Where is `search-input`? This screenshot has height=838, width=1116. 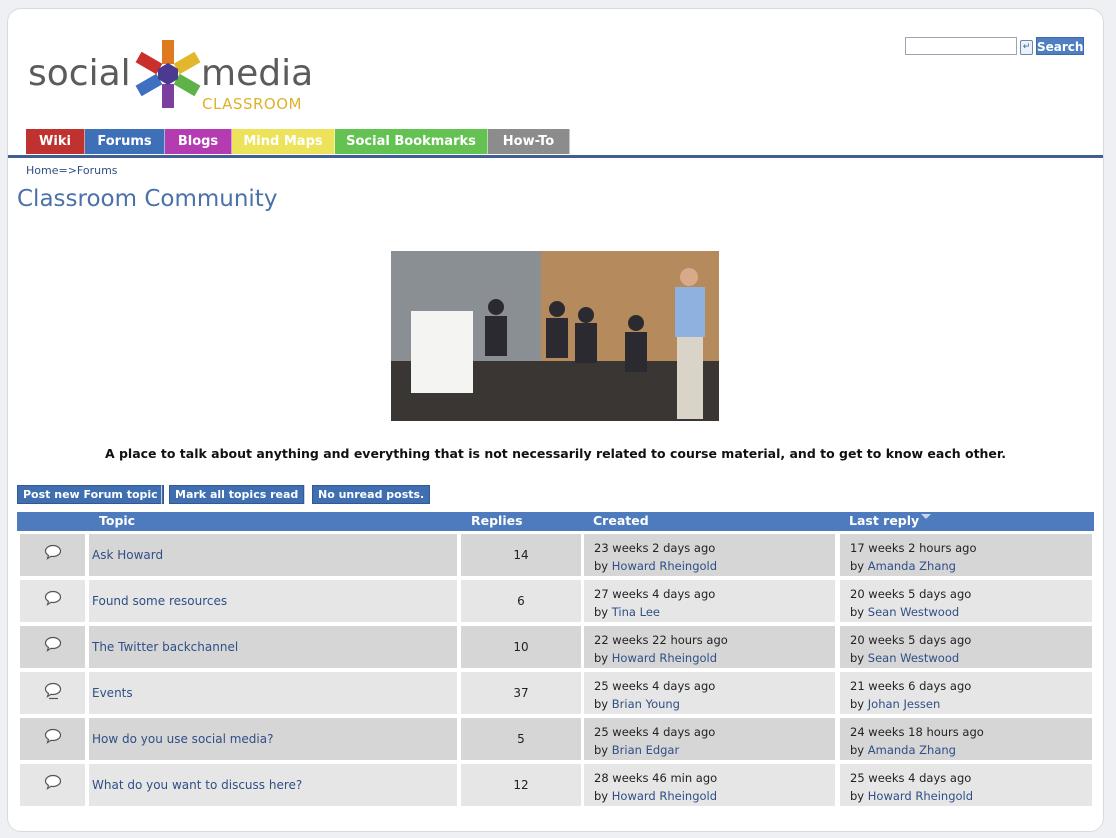
search-input is located at coordinates (961, 46).